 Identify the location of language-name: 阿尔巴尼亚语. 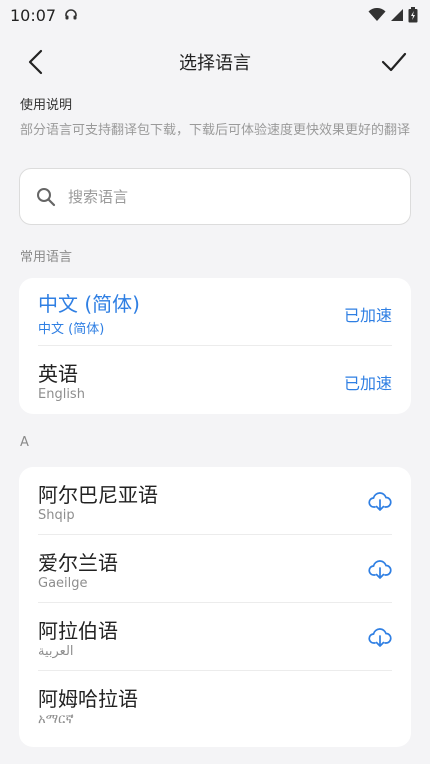
(98, 495).